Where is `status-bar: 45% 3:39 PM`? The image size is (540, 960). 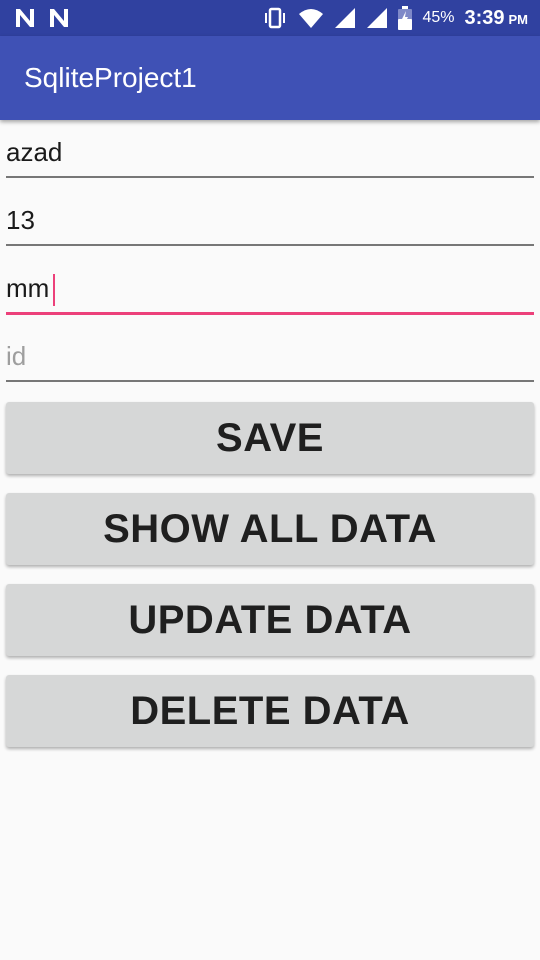
status-bar: 45% 3:39 PM is located at coordinates (270, 18).